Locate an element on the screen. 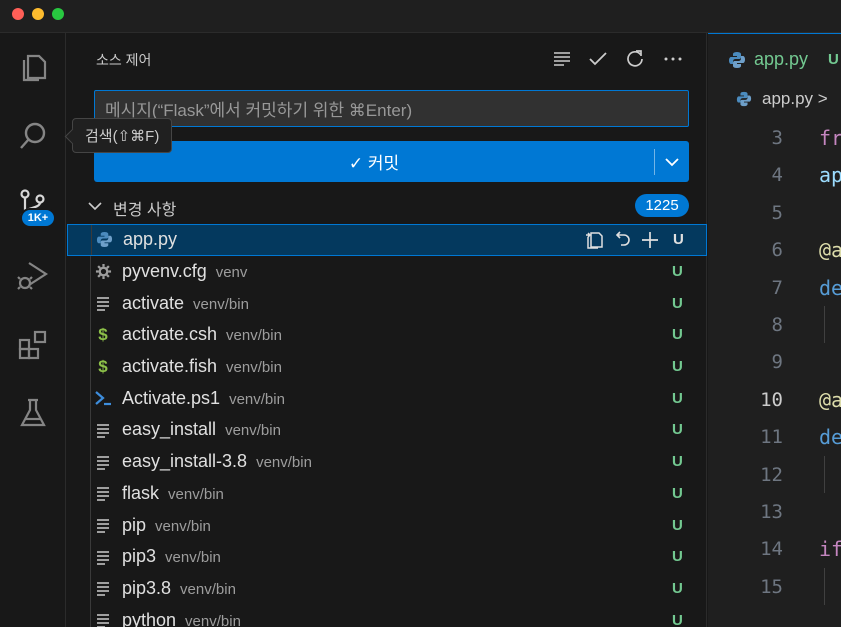 This screenshot has width=841, height=627. powershell-icon is located at coordinates (103, 398).